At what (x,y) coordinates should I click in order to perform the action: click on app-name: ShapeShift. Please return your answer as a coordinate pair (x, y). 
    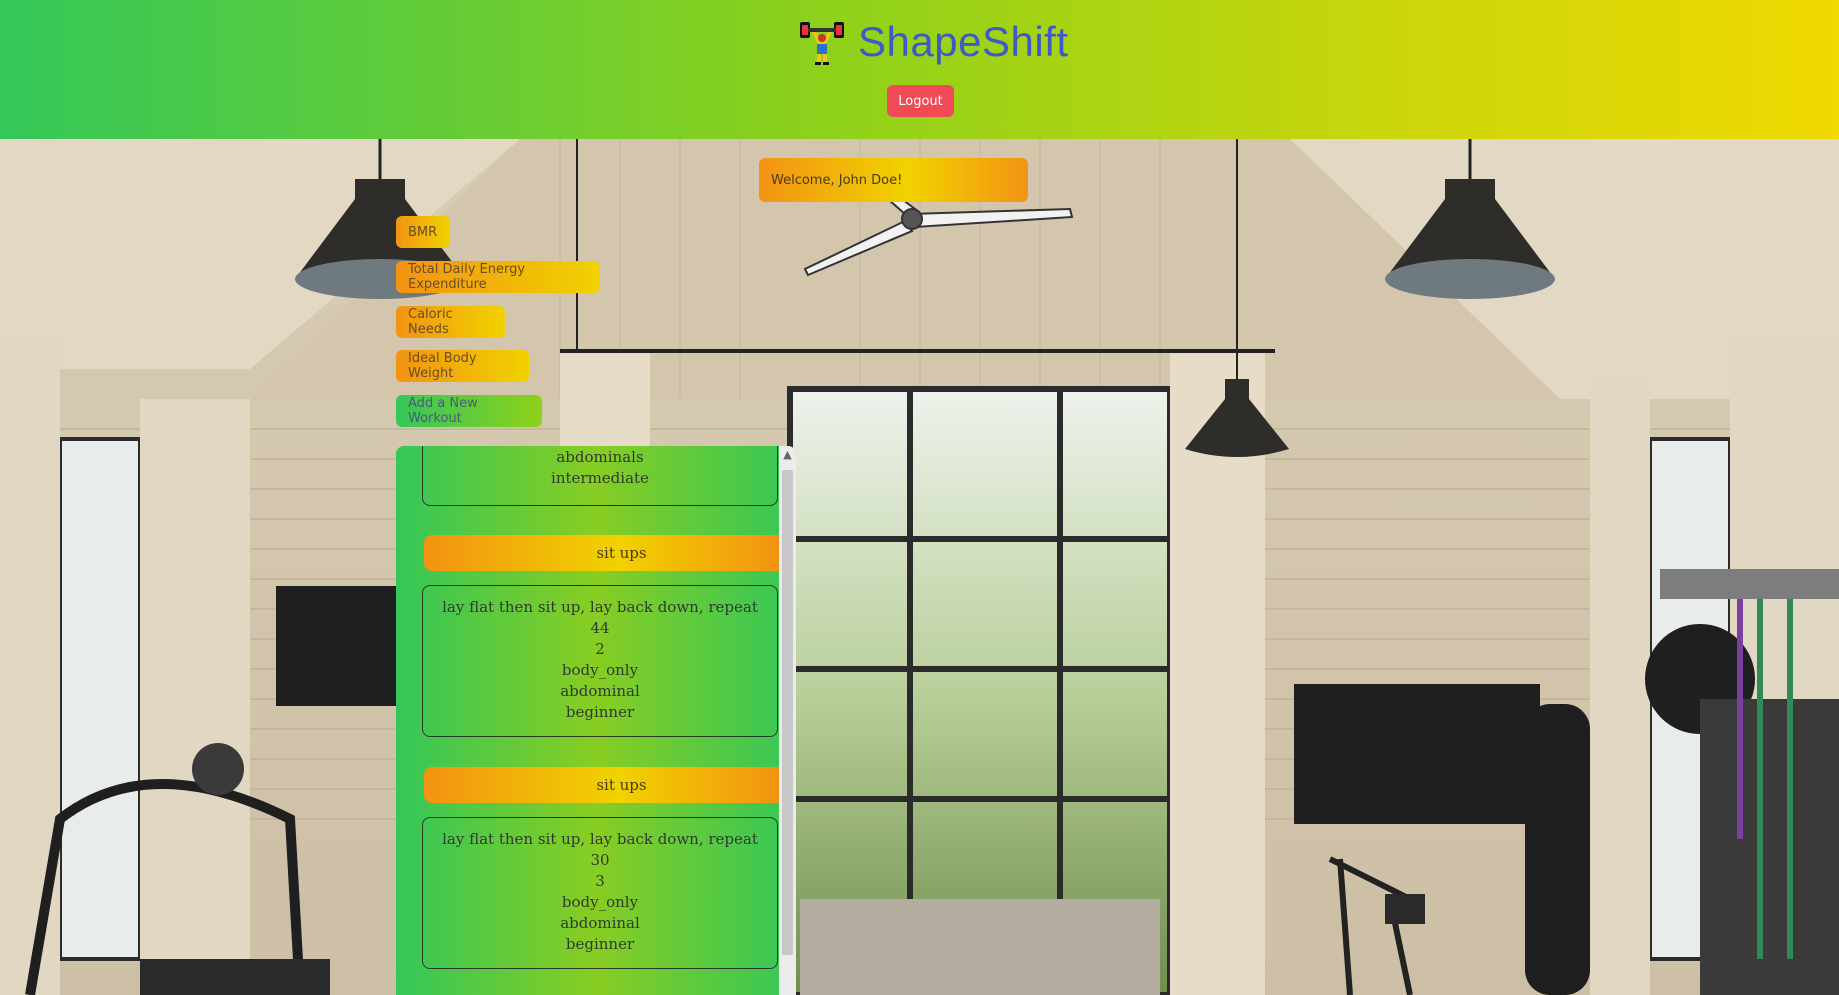
    Looking at the image, I should click on (963, 41).